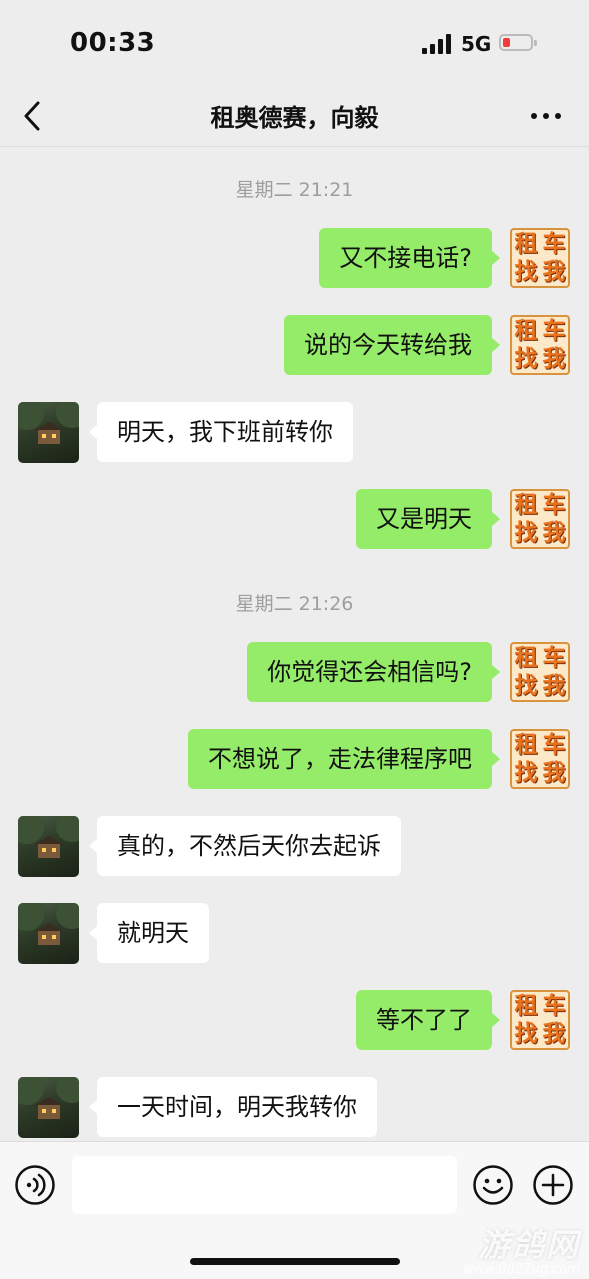  Describe the element at coordinates (373, 672) in the screenshot. I see `message-outgoing: 你觉得还会相信吗?` at that location.